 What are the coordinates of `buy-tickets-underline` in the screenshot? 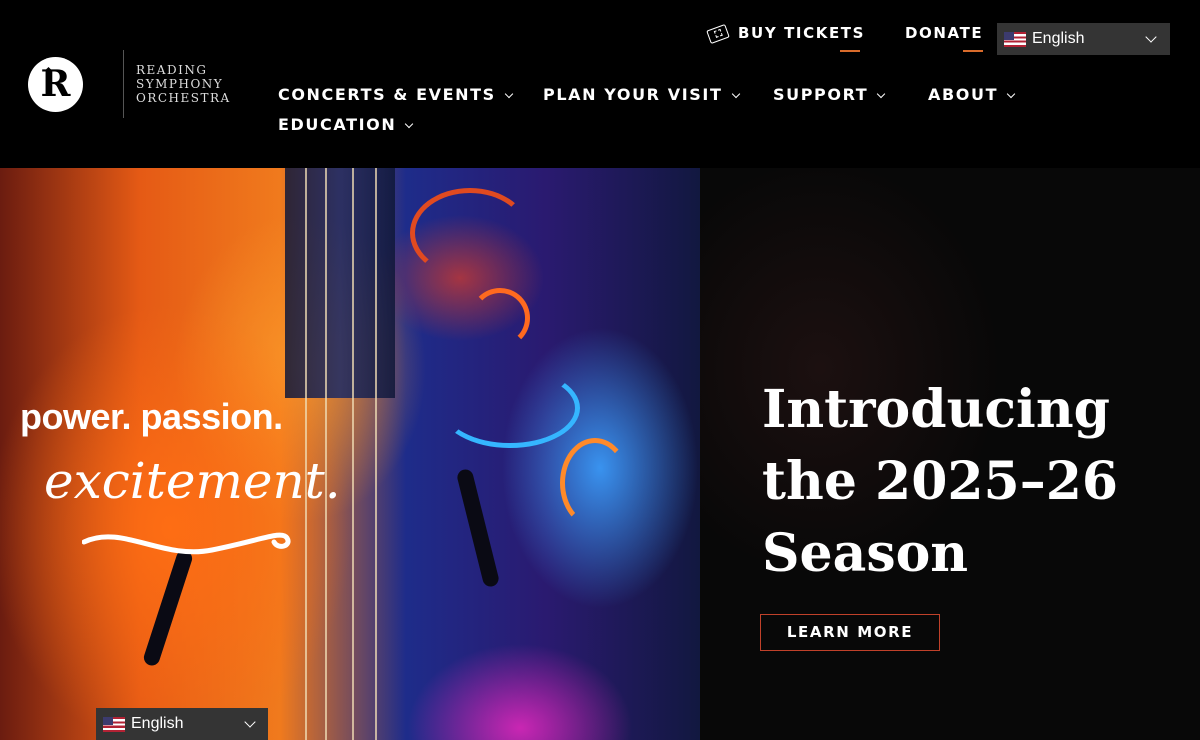 It's located at (850, 51).